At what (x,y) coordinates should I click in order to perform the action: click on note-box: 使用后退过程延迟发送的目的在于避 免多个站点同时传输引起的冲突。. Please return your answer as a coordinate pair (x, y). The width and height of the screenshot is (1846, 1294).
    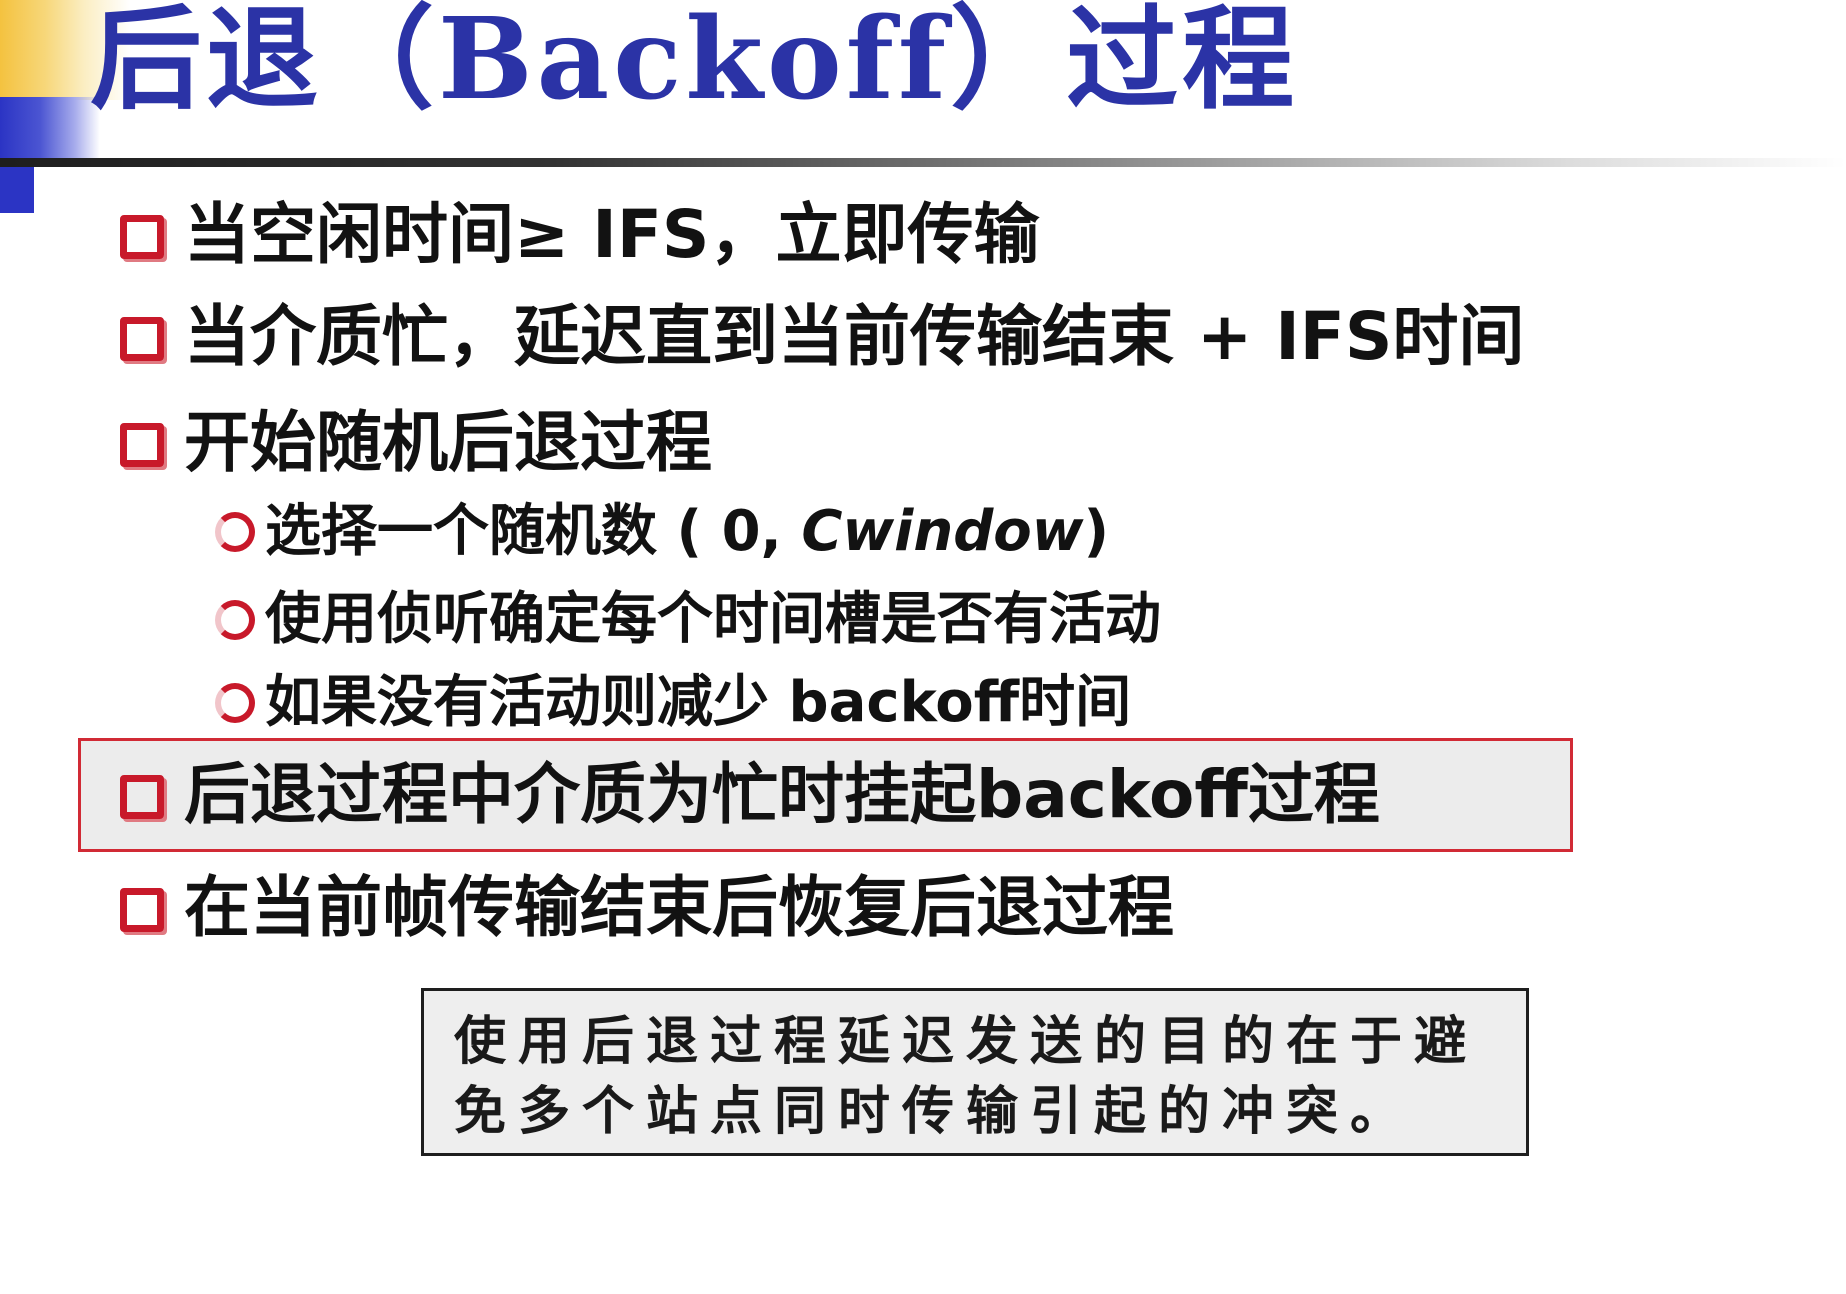
    Looking at the image, I should click on (975, 1072).